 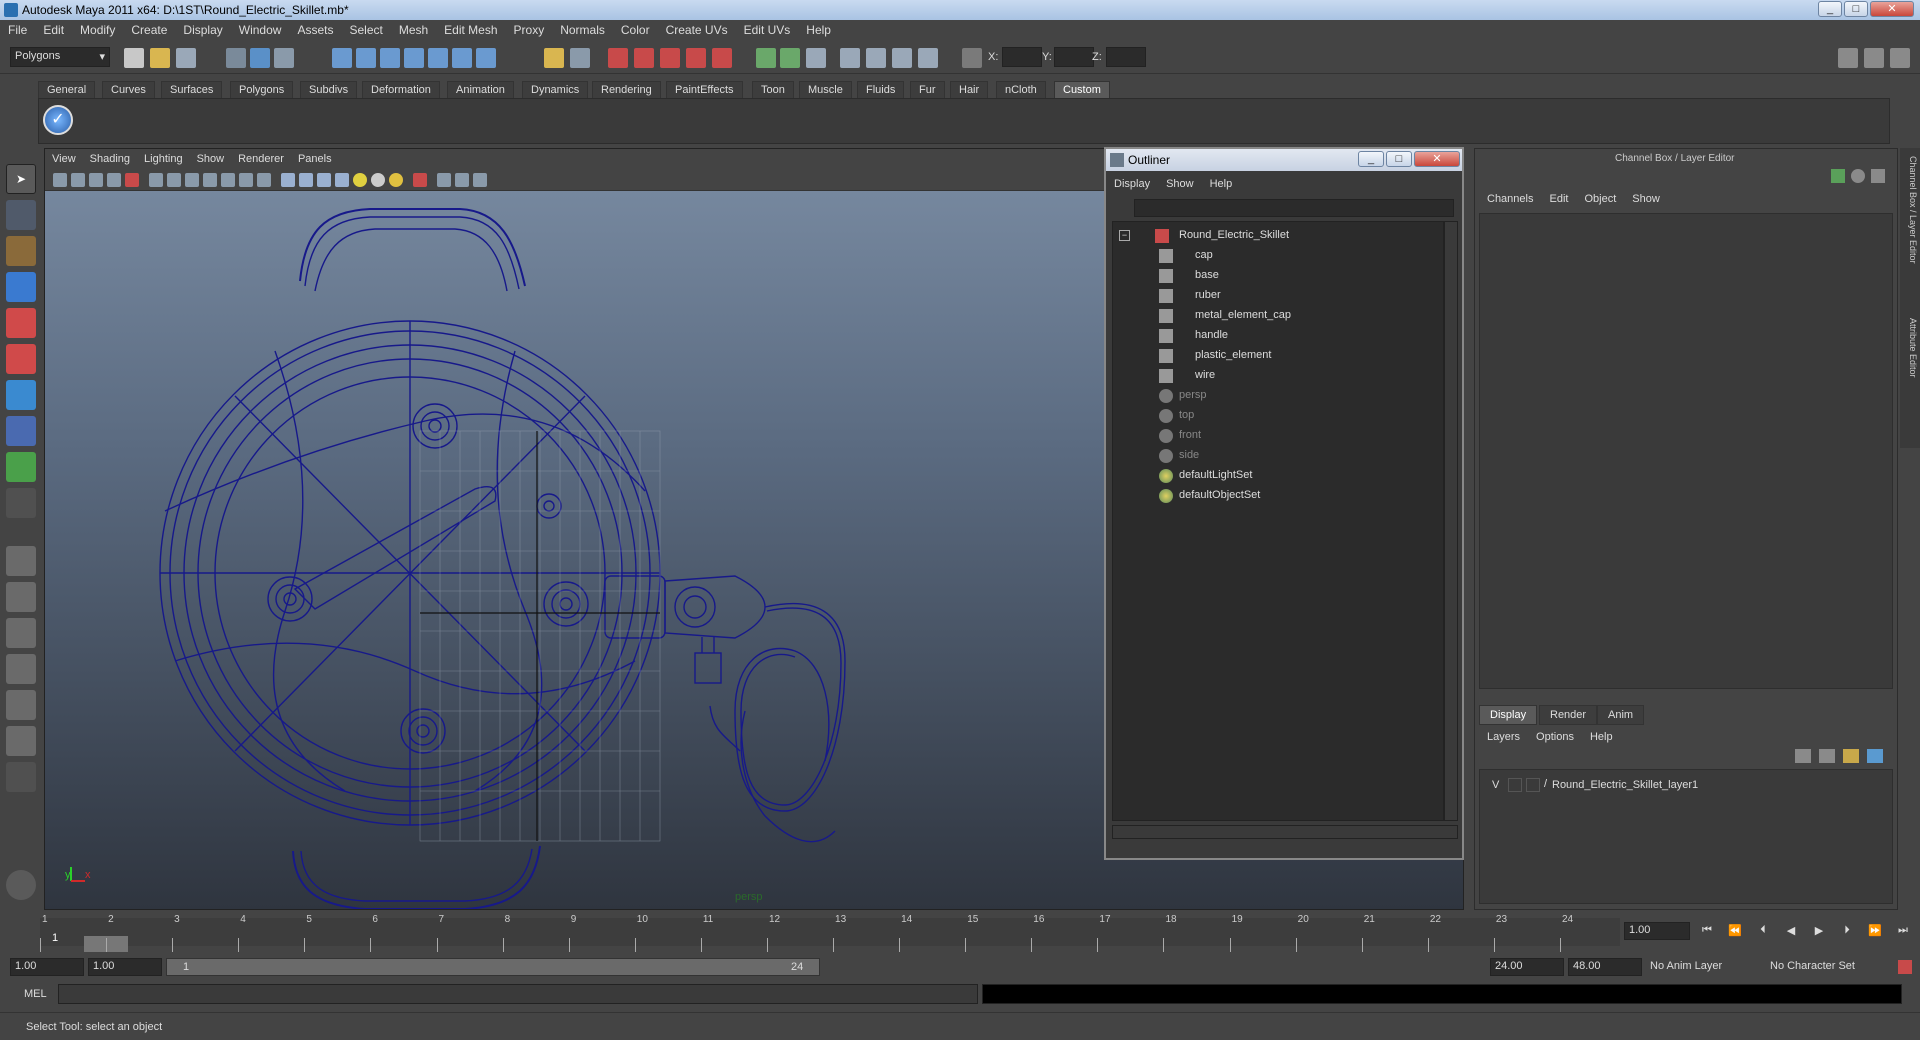 I want to click on tab-dynamics: Dynamics, so click(x=555, y=89).